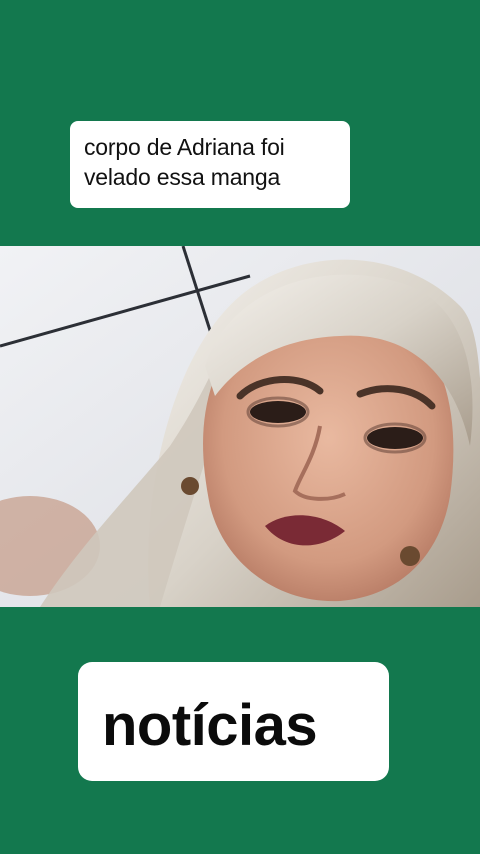  I want to click on caption-box: corpo de Adriana foi velado essa manga, so click(210, 164).